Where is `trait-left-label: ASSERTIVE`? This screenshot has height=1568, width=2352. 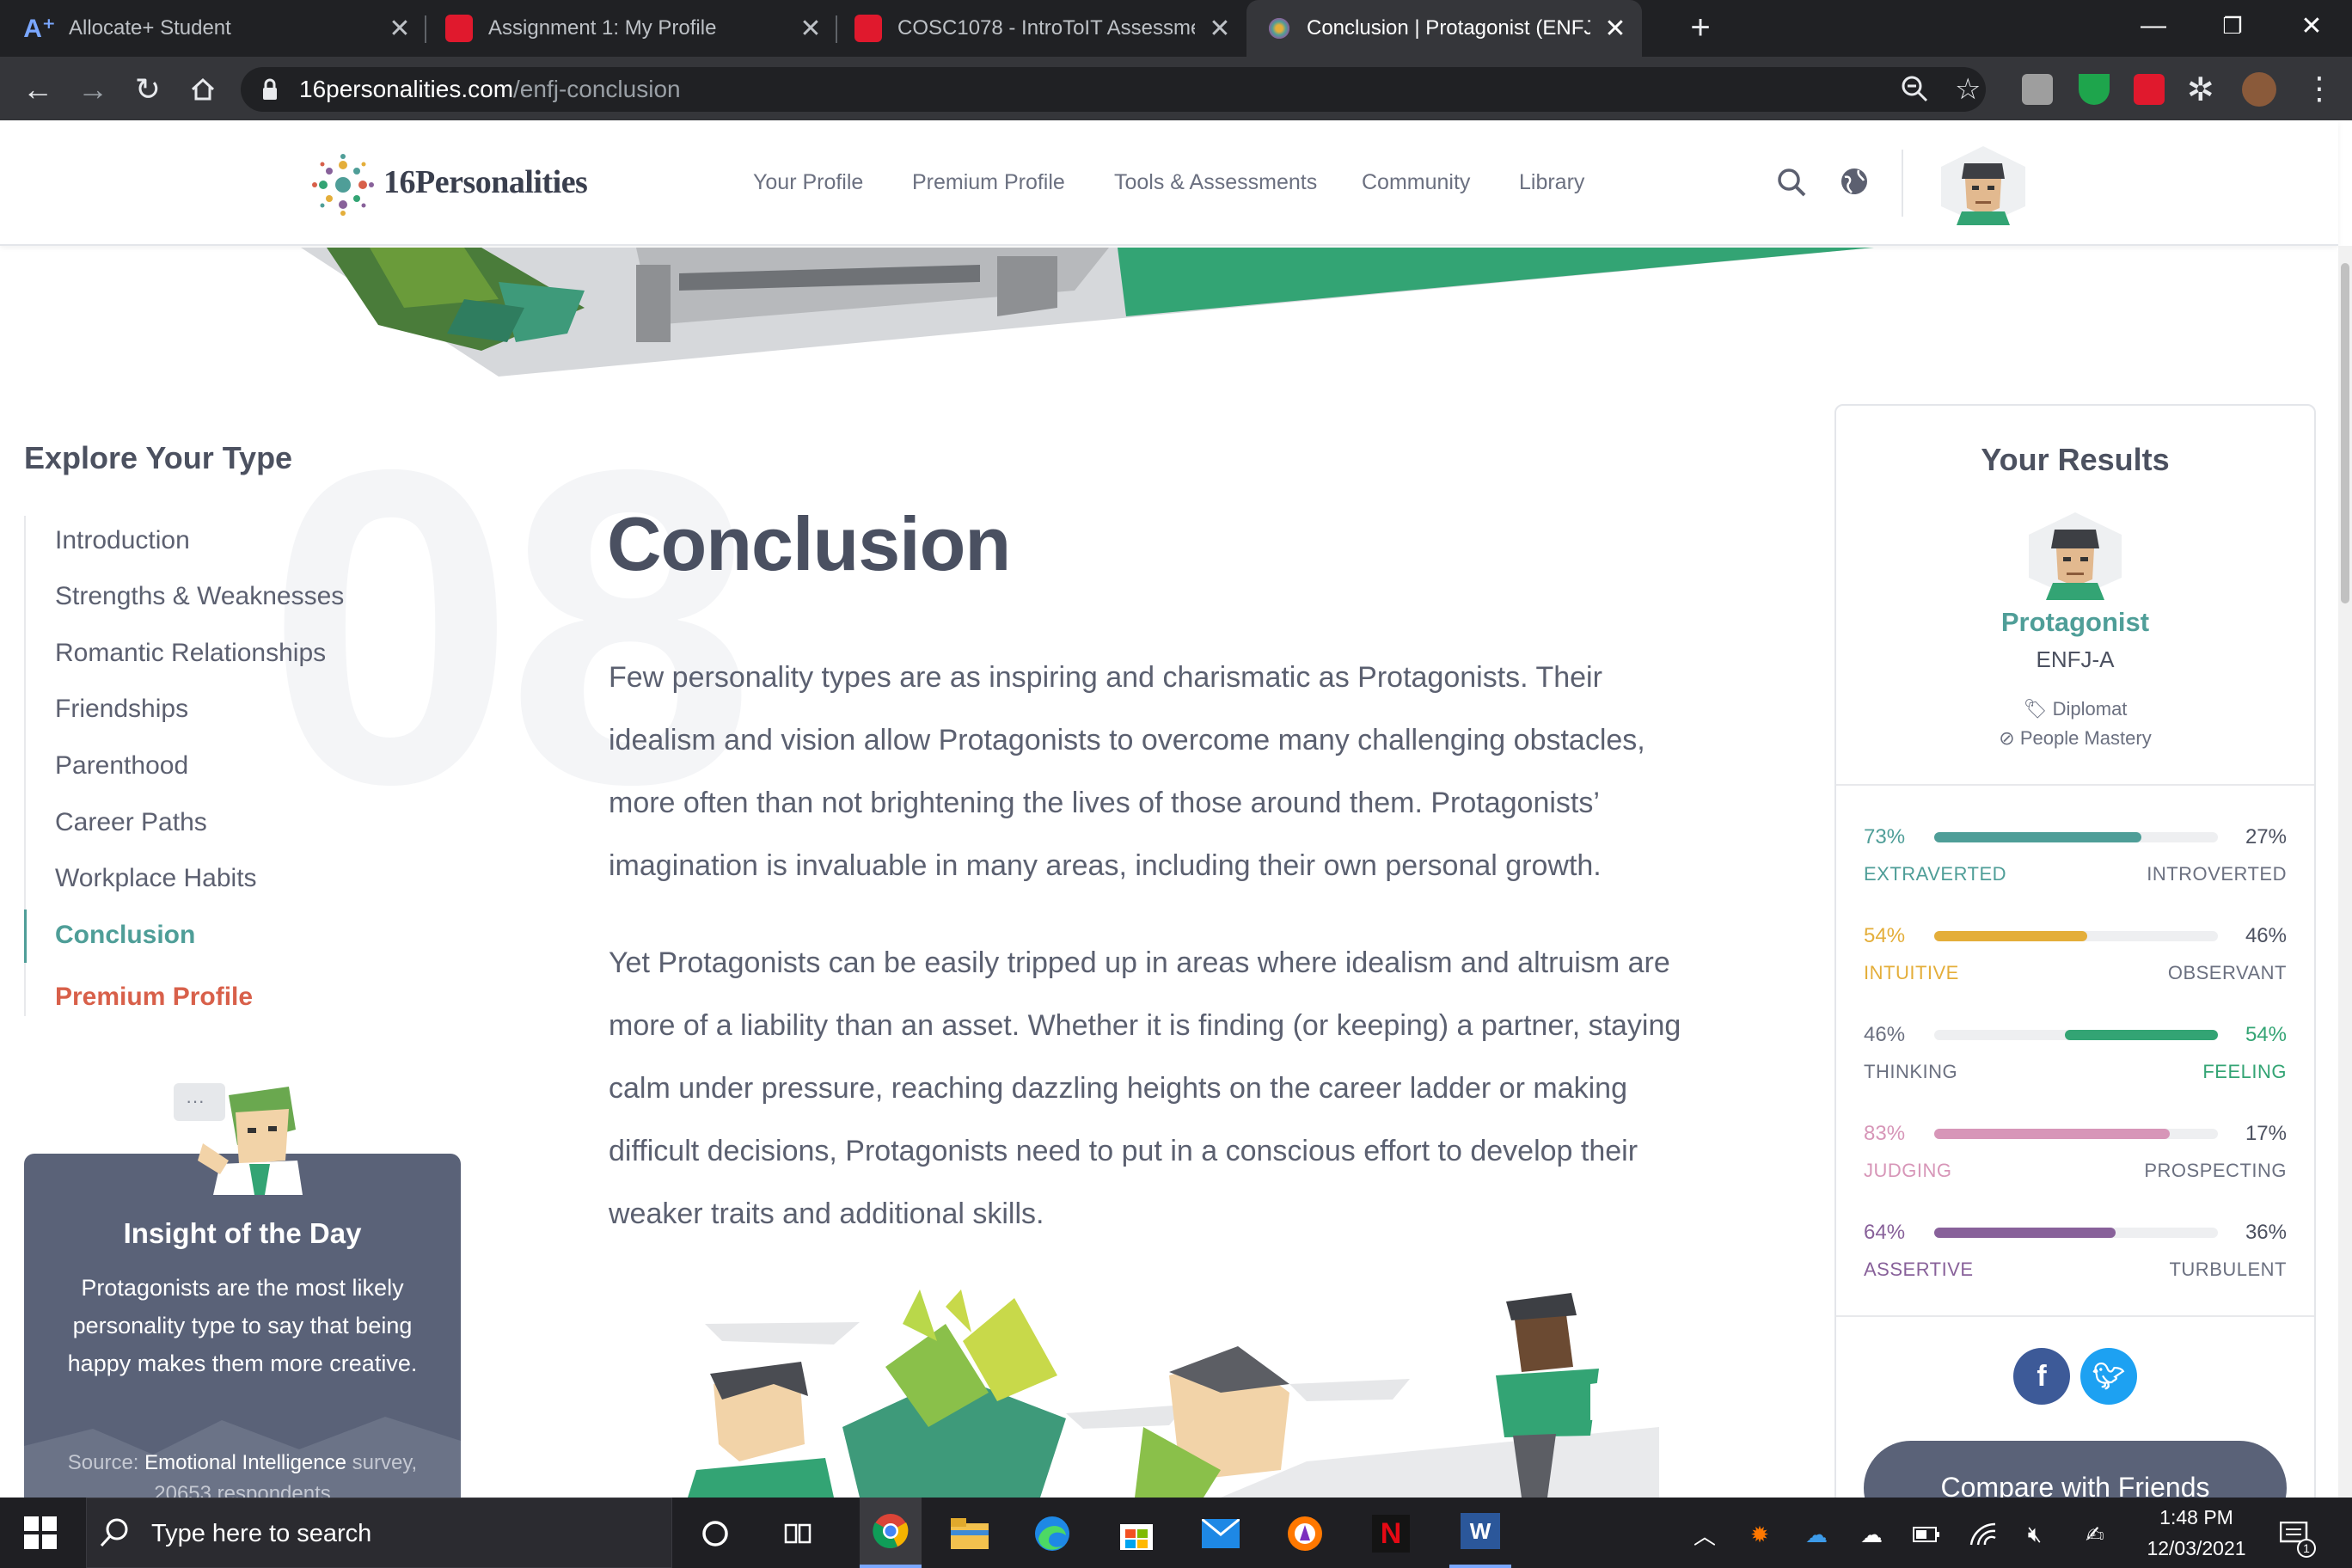 trait-left-label: ASSERTIVE is located at coordinates (1919, 1270).